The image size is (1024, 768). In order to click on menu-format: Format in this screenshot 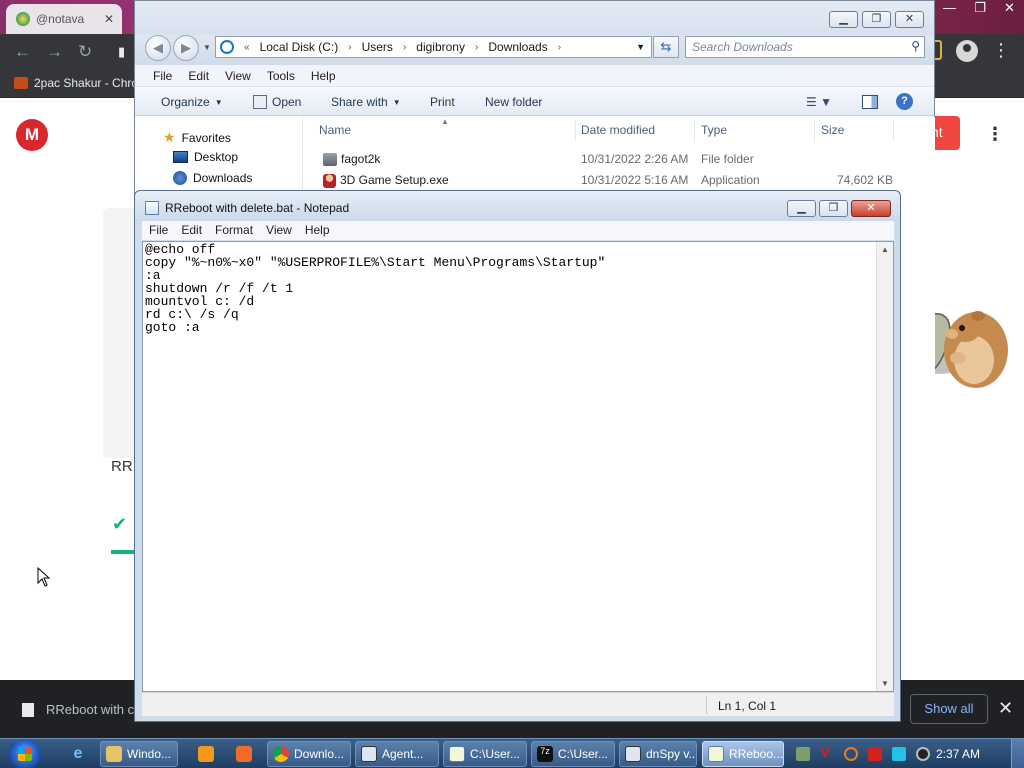, I will do `click(233, 230)`.